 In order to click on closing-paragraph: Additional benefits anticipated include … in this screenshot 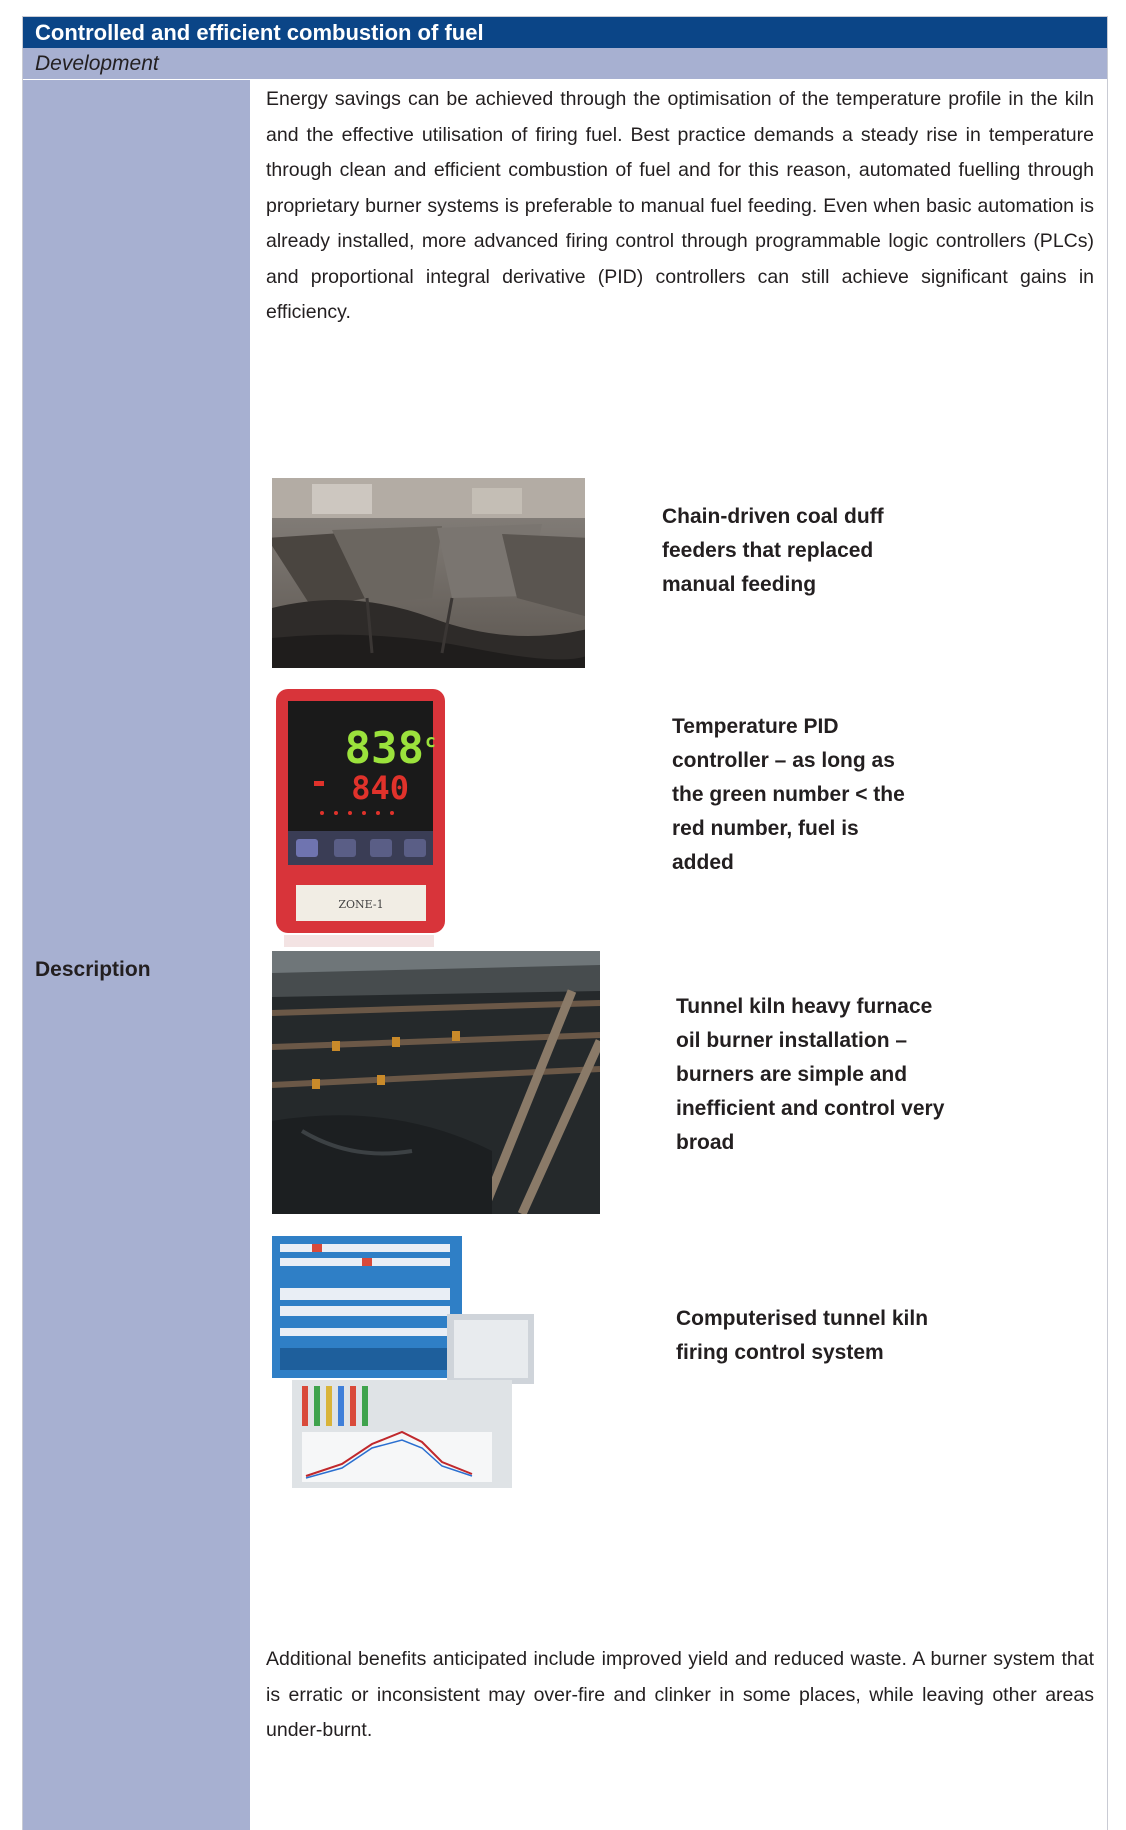, I will do `click(680, 1694)`.